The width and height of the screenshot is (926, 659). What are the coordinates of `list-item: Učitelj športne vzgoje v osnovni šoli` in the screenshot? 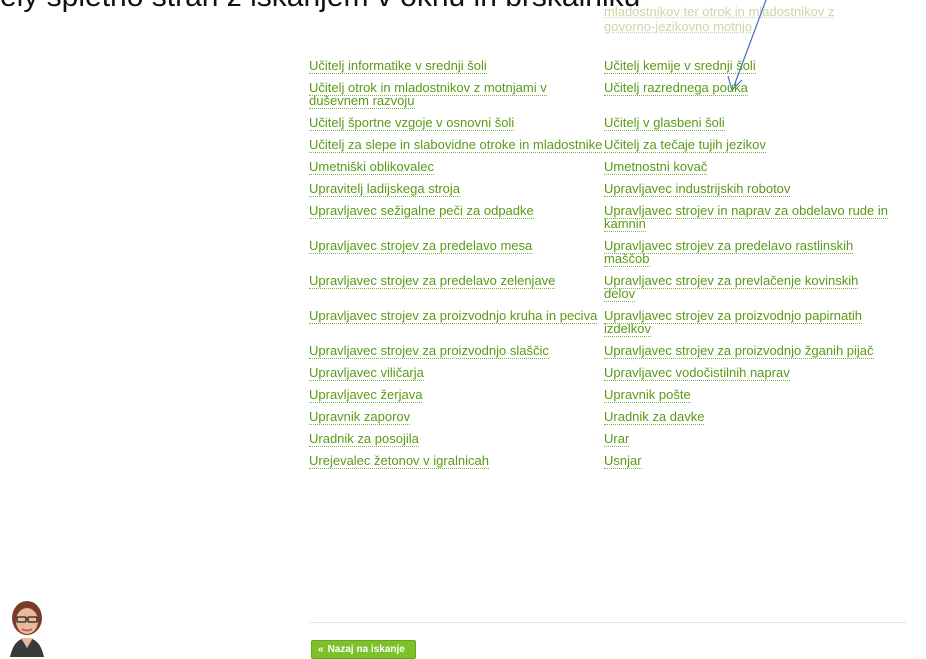 It's located at (456, 123).